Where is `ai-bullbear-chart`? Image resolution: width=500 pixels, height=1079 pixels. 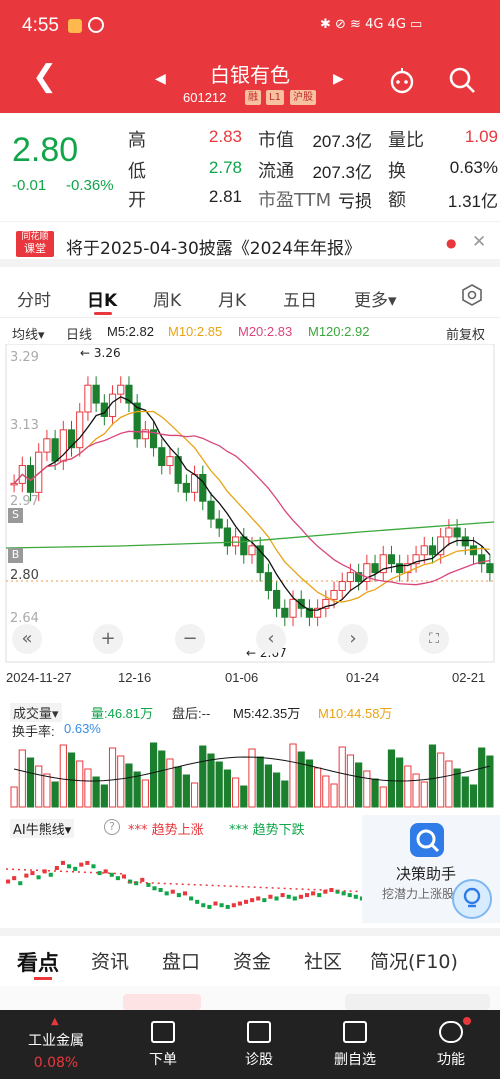 ai-bullbear-chart is located at coordinates (184, 884).